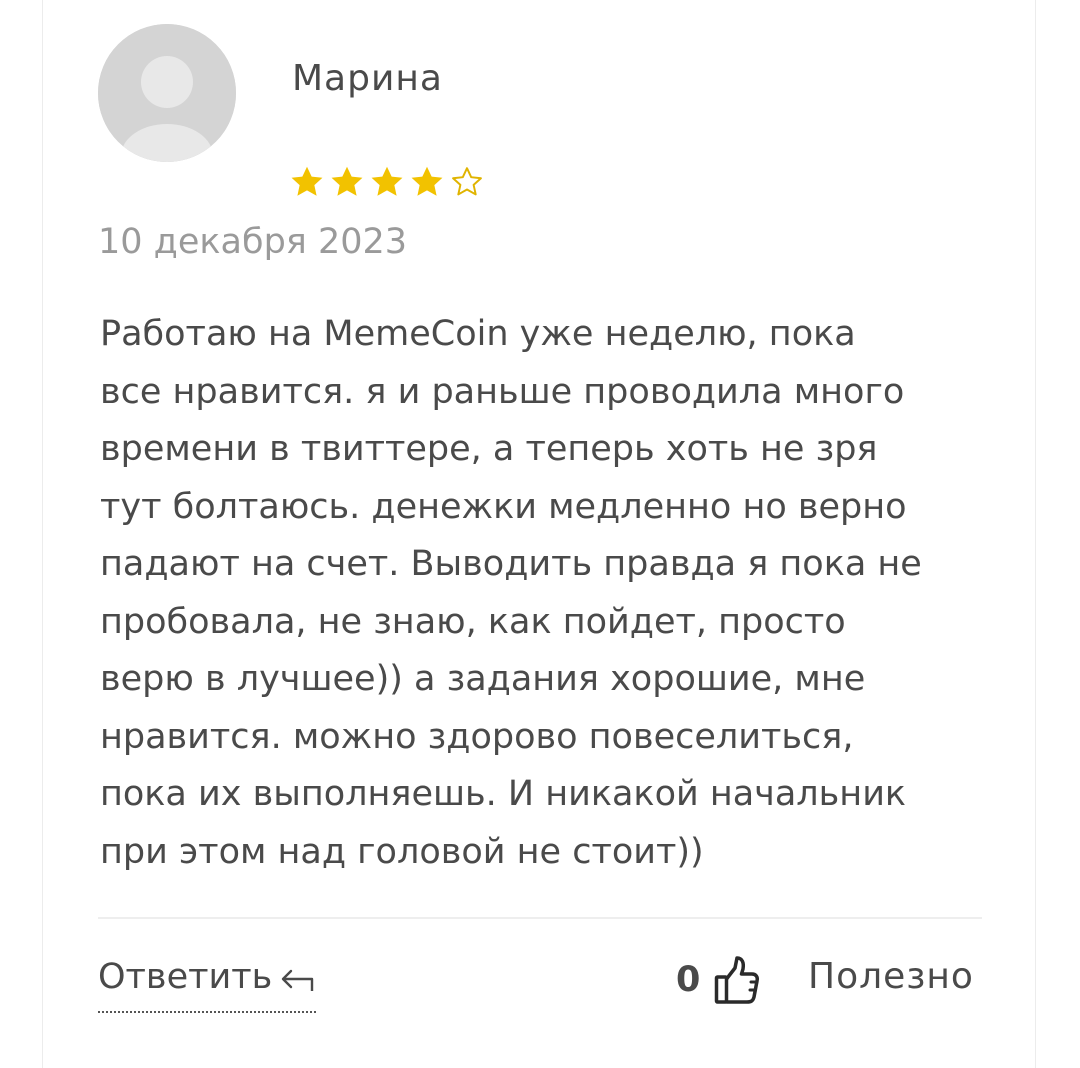 Image resolution: width=1080 pixels, height=1068 pixels. I want to click on reply-arrow-icon, so click(298, 980).